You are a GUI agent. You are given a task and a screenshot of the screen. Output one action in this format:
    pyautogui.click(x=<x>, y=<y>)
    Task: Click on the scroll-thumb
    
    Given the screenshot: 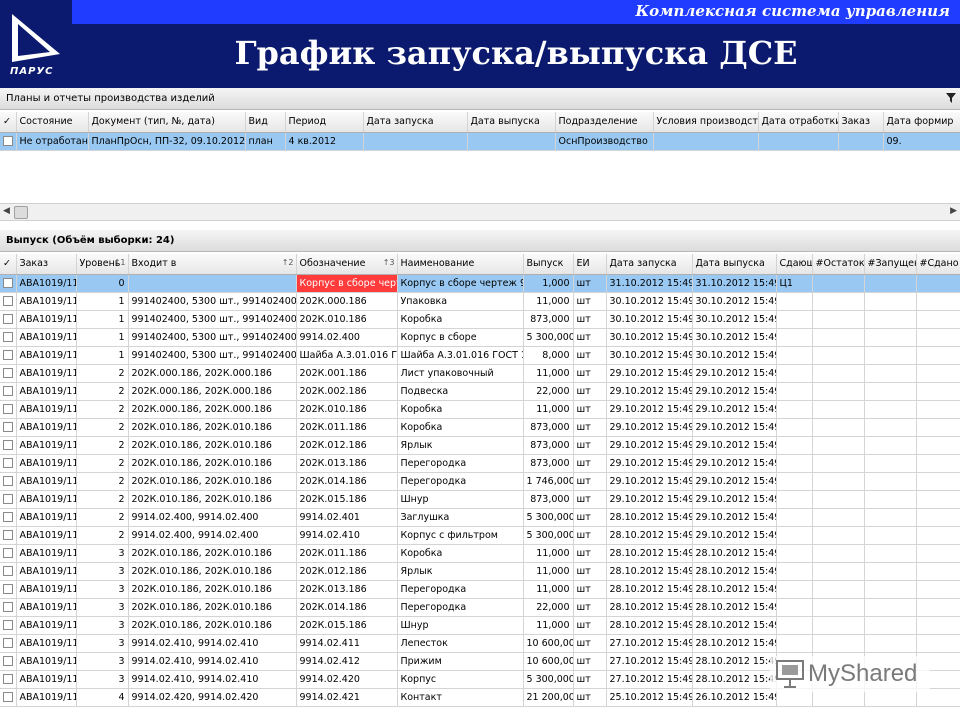 What is the action you would take?
    pyautogui.click(x=21, y=212)
    